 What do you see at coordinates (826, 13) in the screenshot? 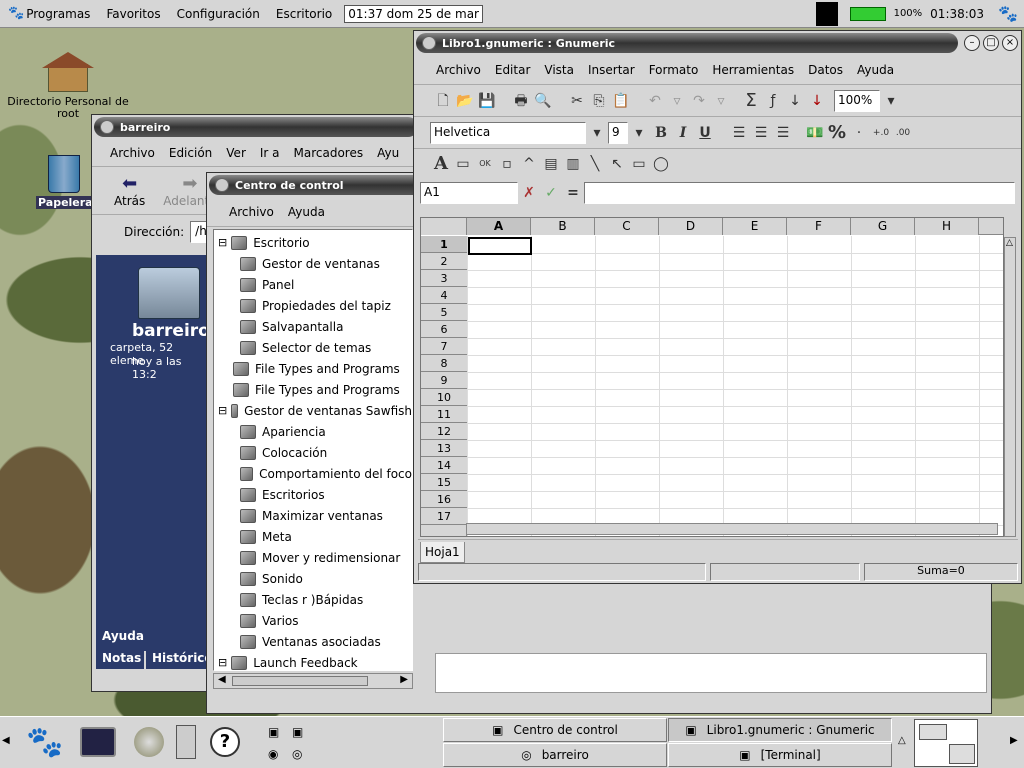
I see `monitor-applet-icon` at bounding box center [826, 13].